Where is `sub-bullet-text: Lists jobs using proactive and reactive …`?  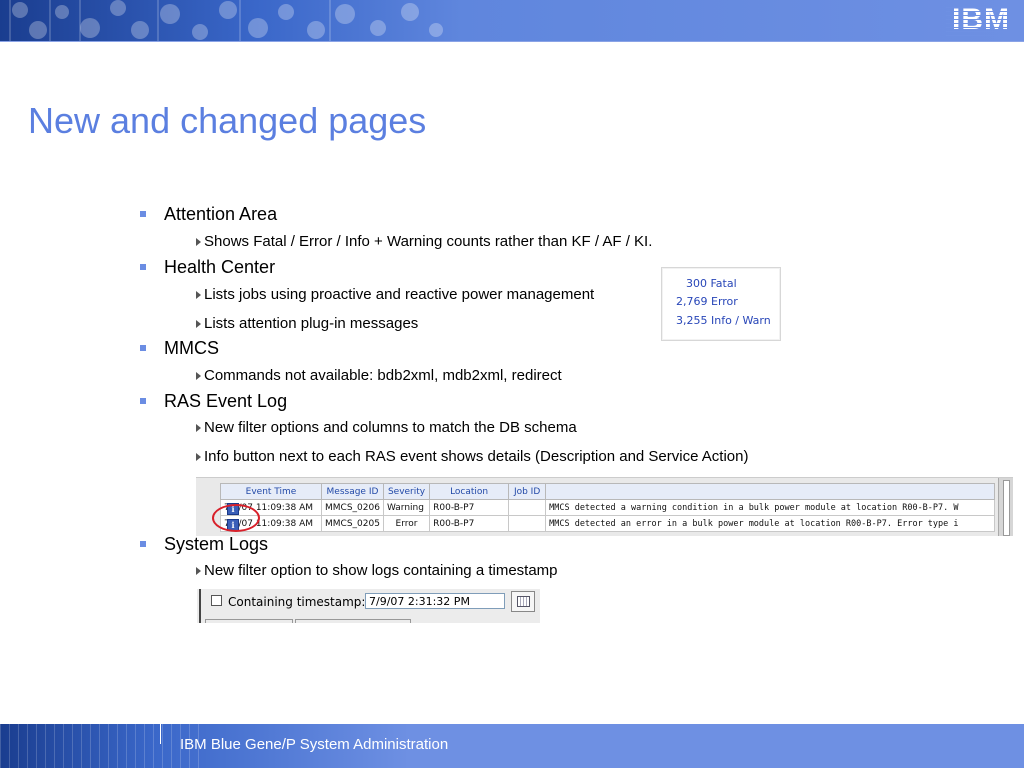
sub-bullet-text: Lists jobs using proactive and reactive … is located at coordinates (399, 294).